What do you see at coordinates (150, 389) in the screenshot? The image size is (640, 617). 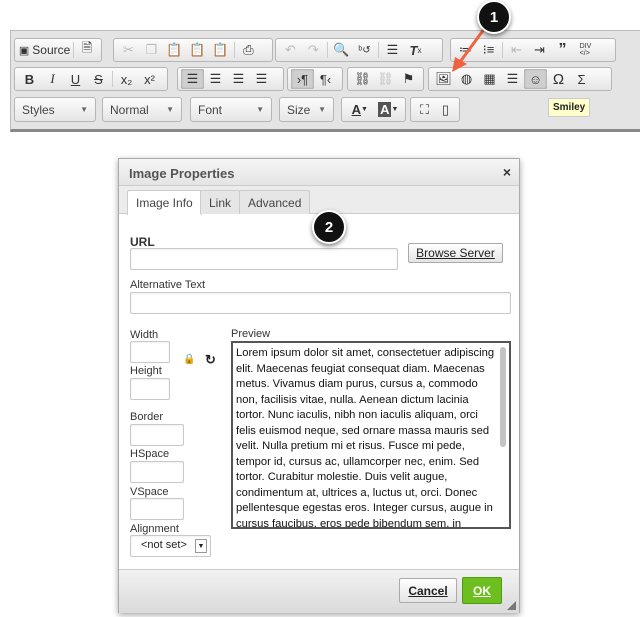 I see `height-input` at bounding box center [150, 389].